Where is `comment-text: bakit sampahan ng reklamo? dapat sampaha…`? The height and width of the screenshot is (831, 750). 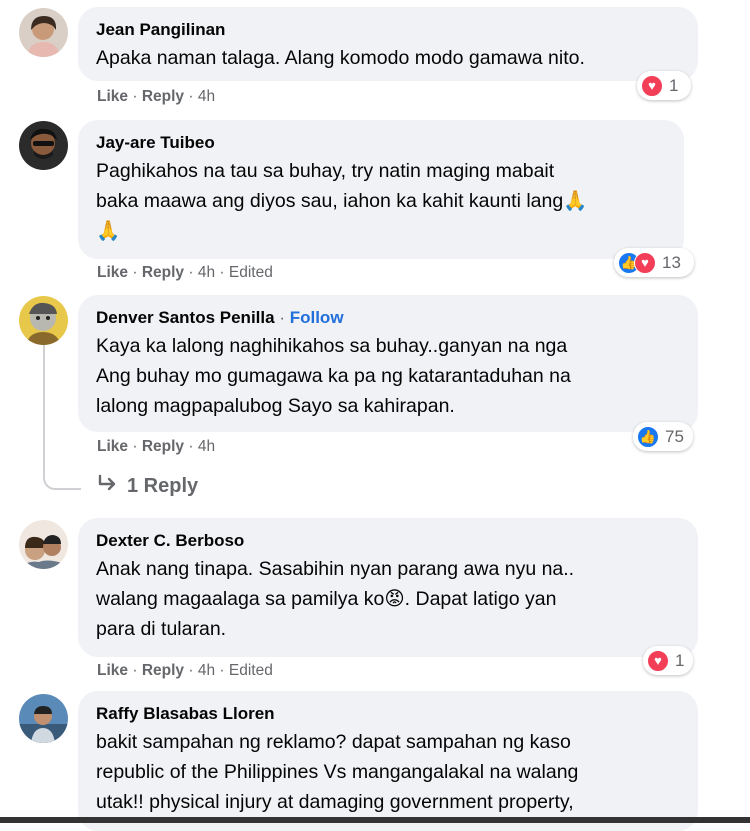 comment-text: bakit sampahan ng reklamo? dapat sampaha… is located at coordinates (337, 772).